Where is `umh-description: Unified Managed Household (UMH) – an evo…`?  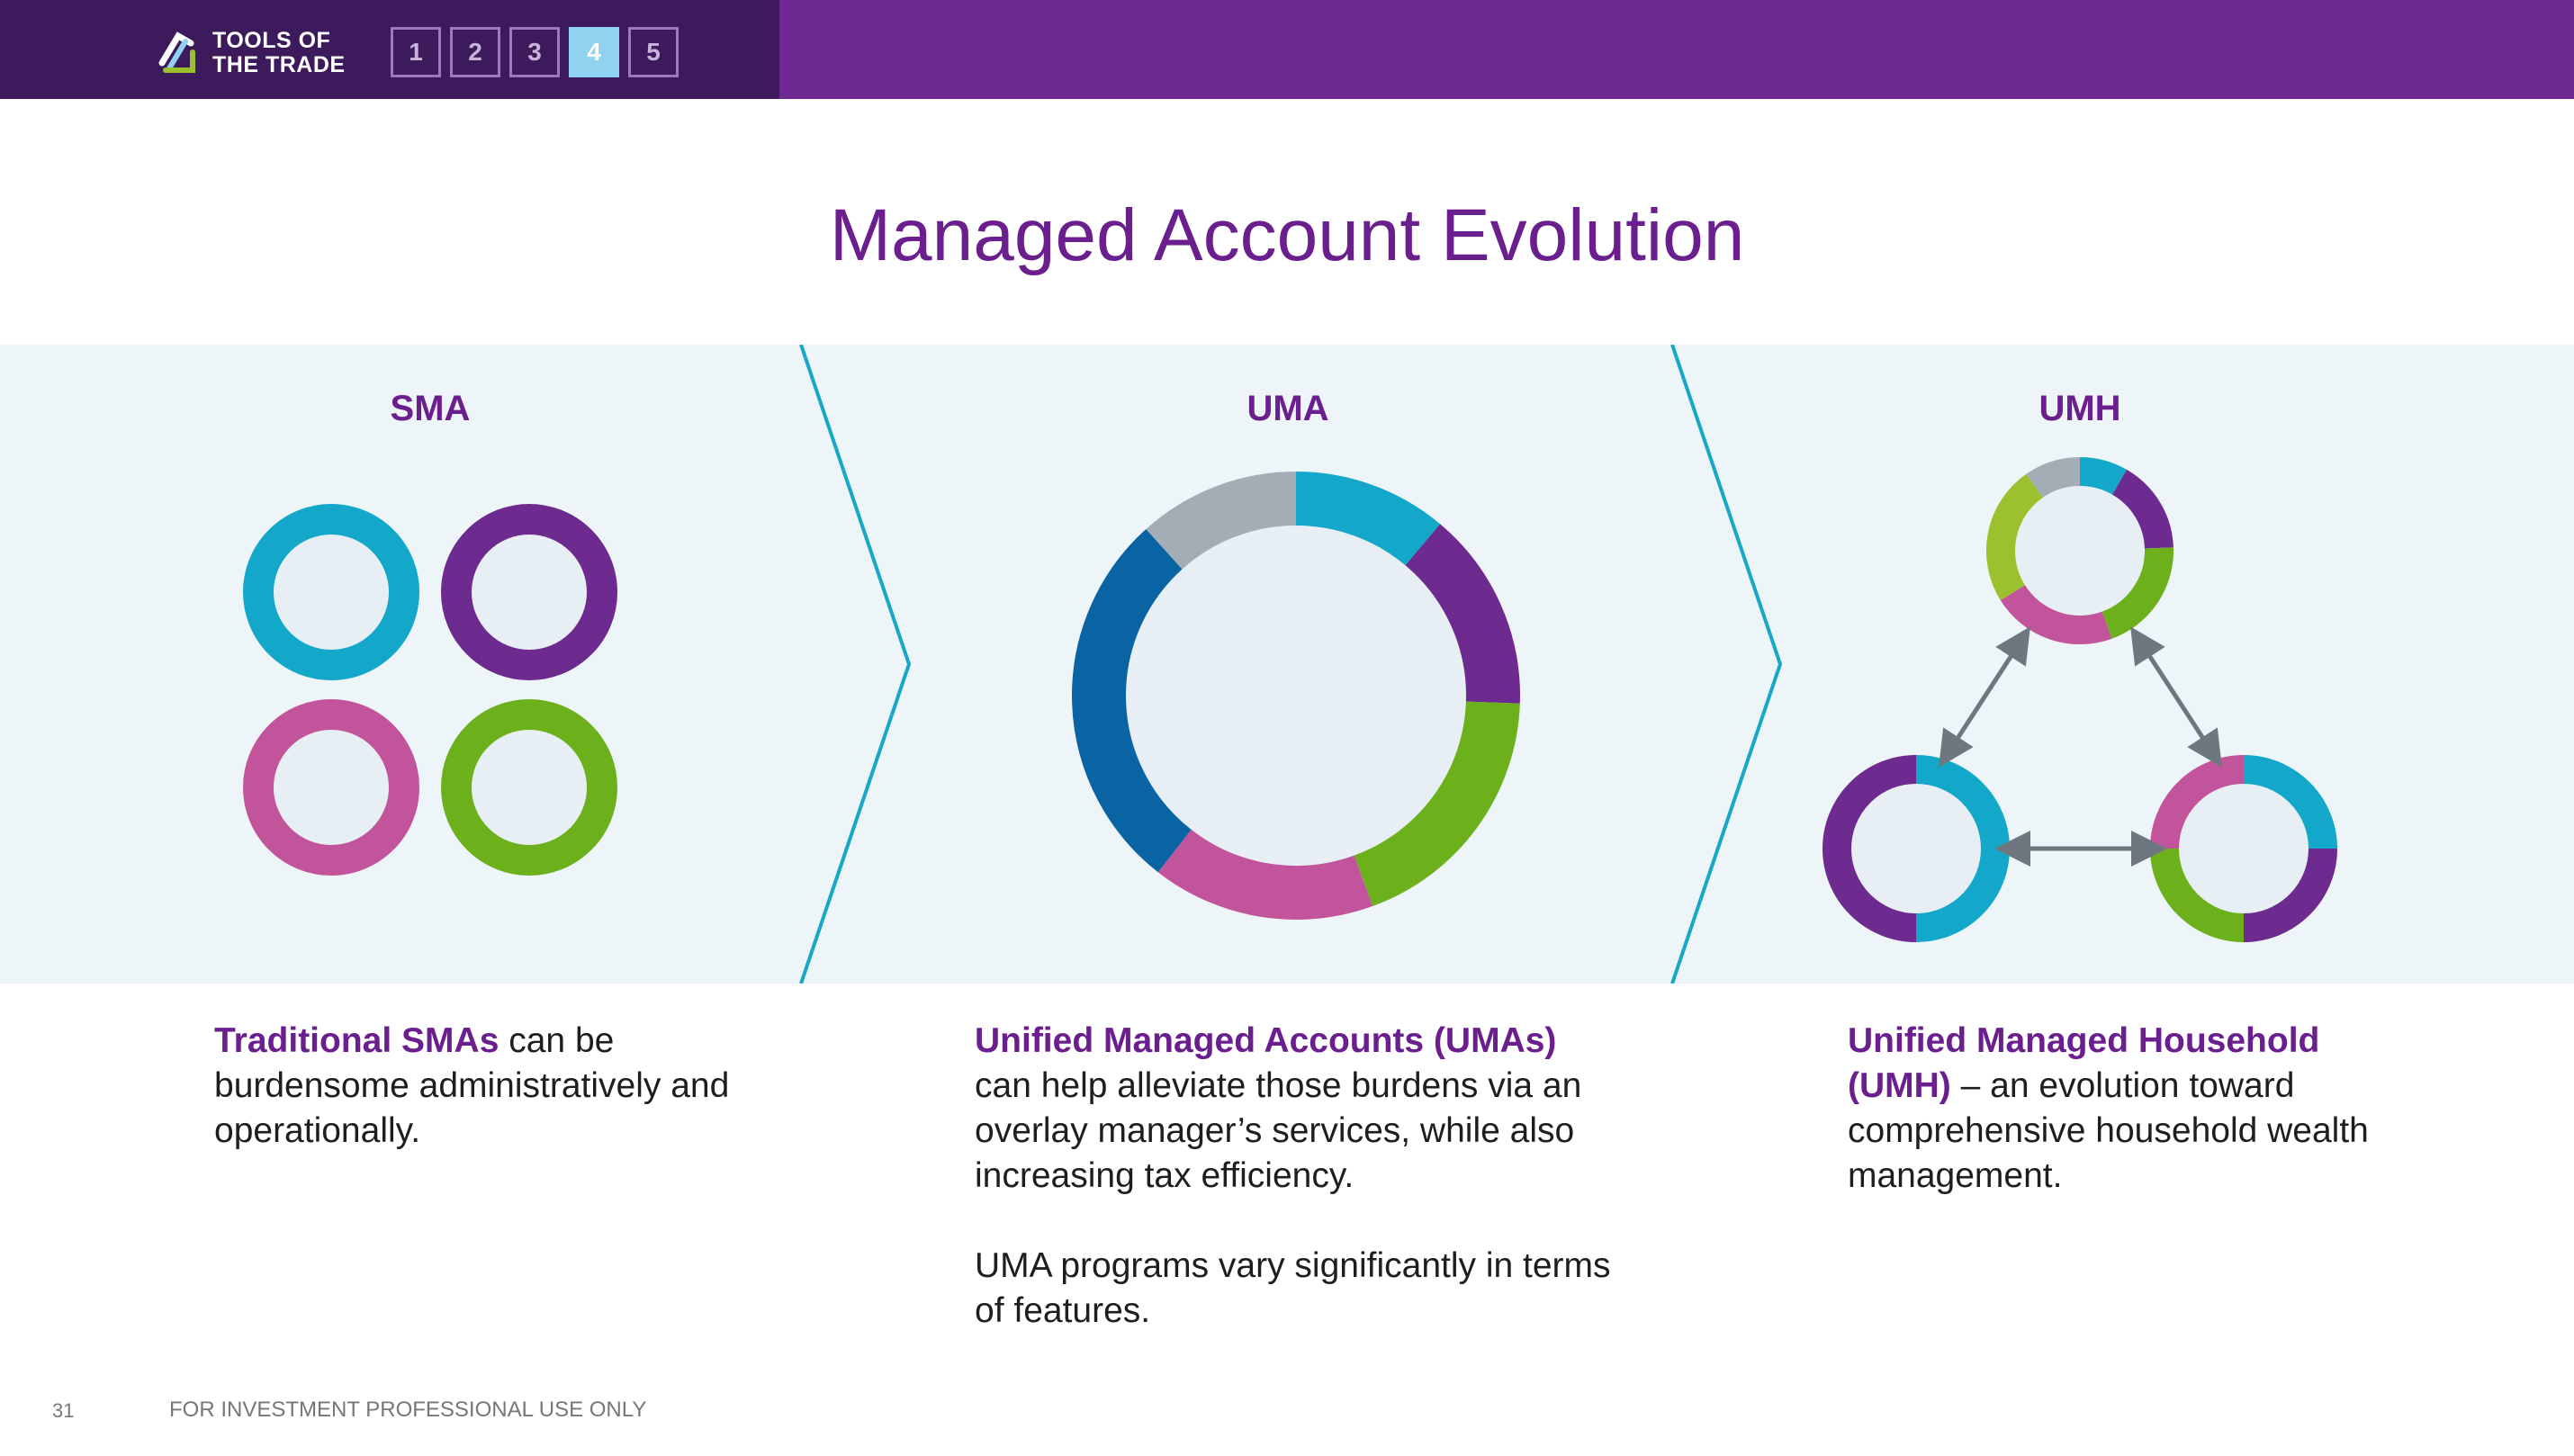
umh-description: Unified Managed Household (UMH) – an evo… is located at coordinates (2118, 1132).